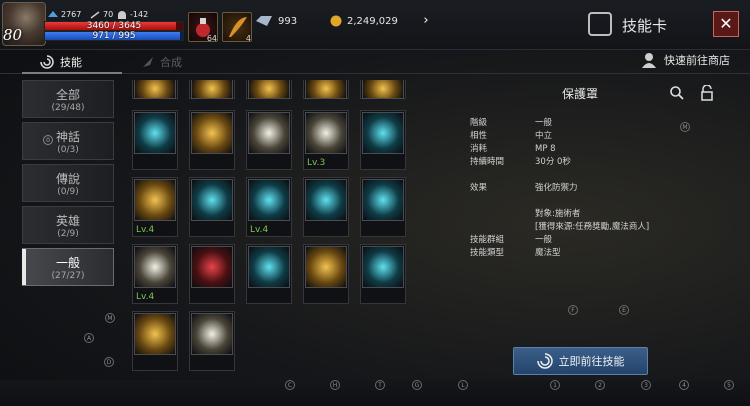  What do you see at coordinates (67, 179) in the screenshot?
I see `category-legend-label: 傳說` at bounding box center [67, 179].